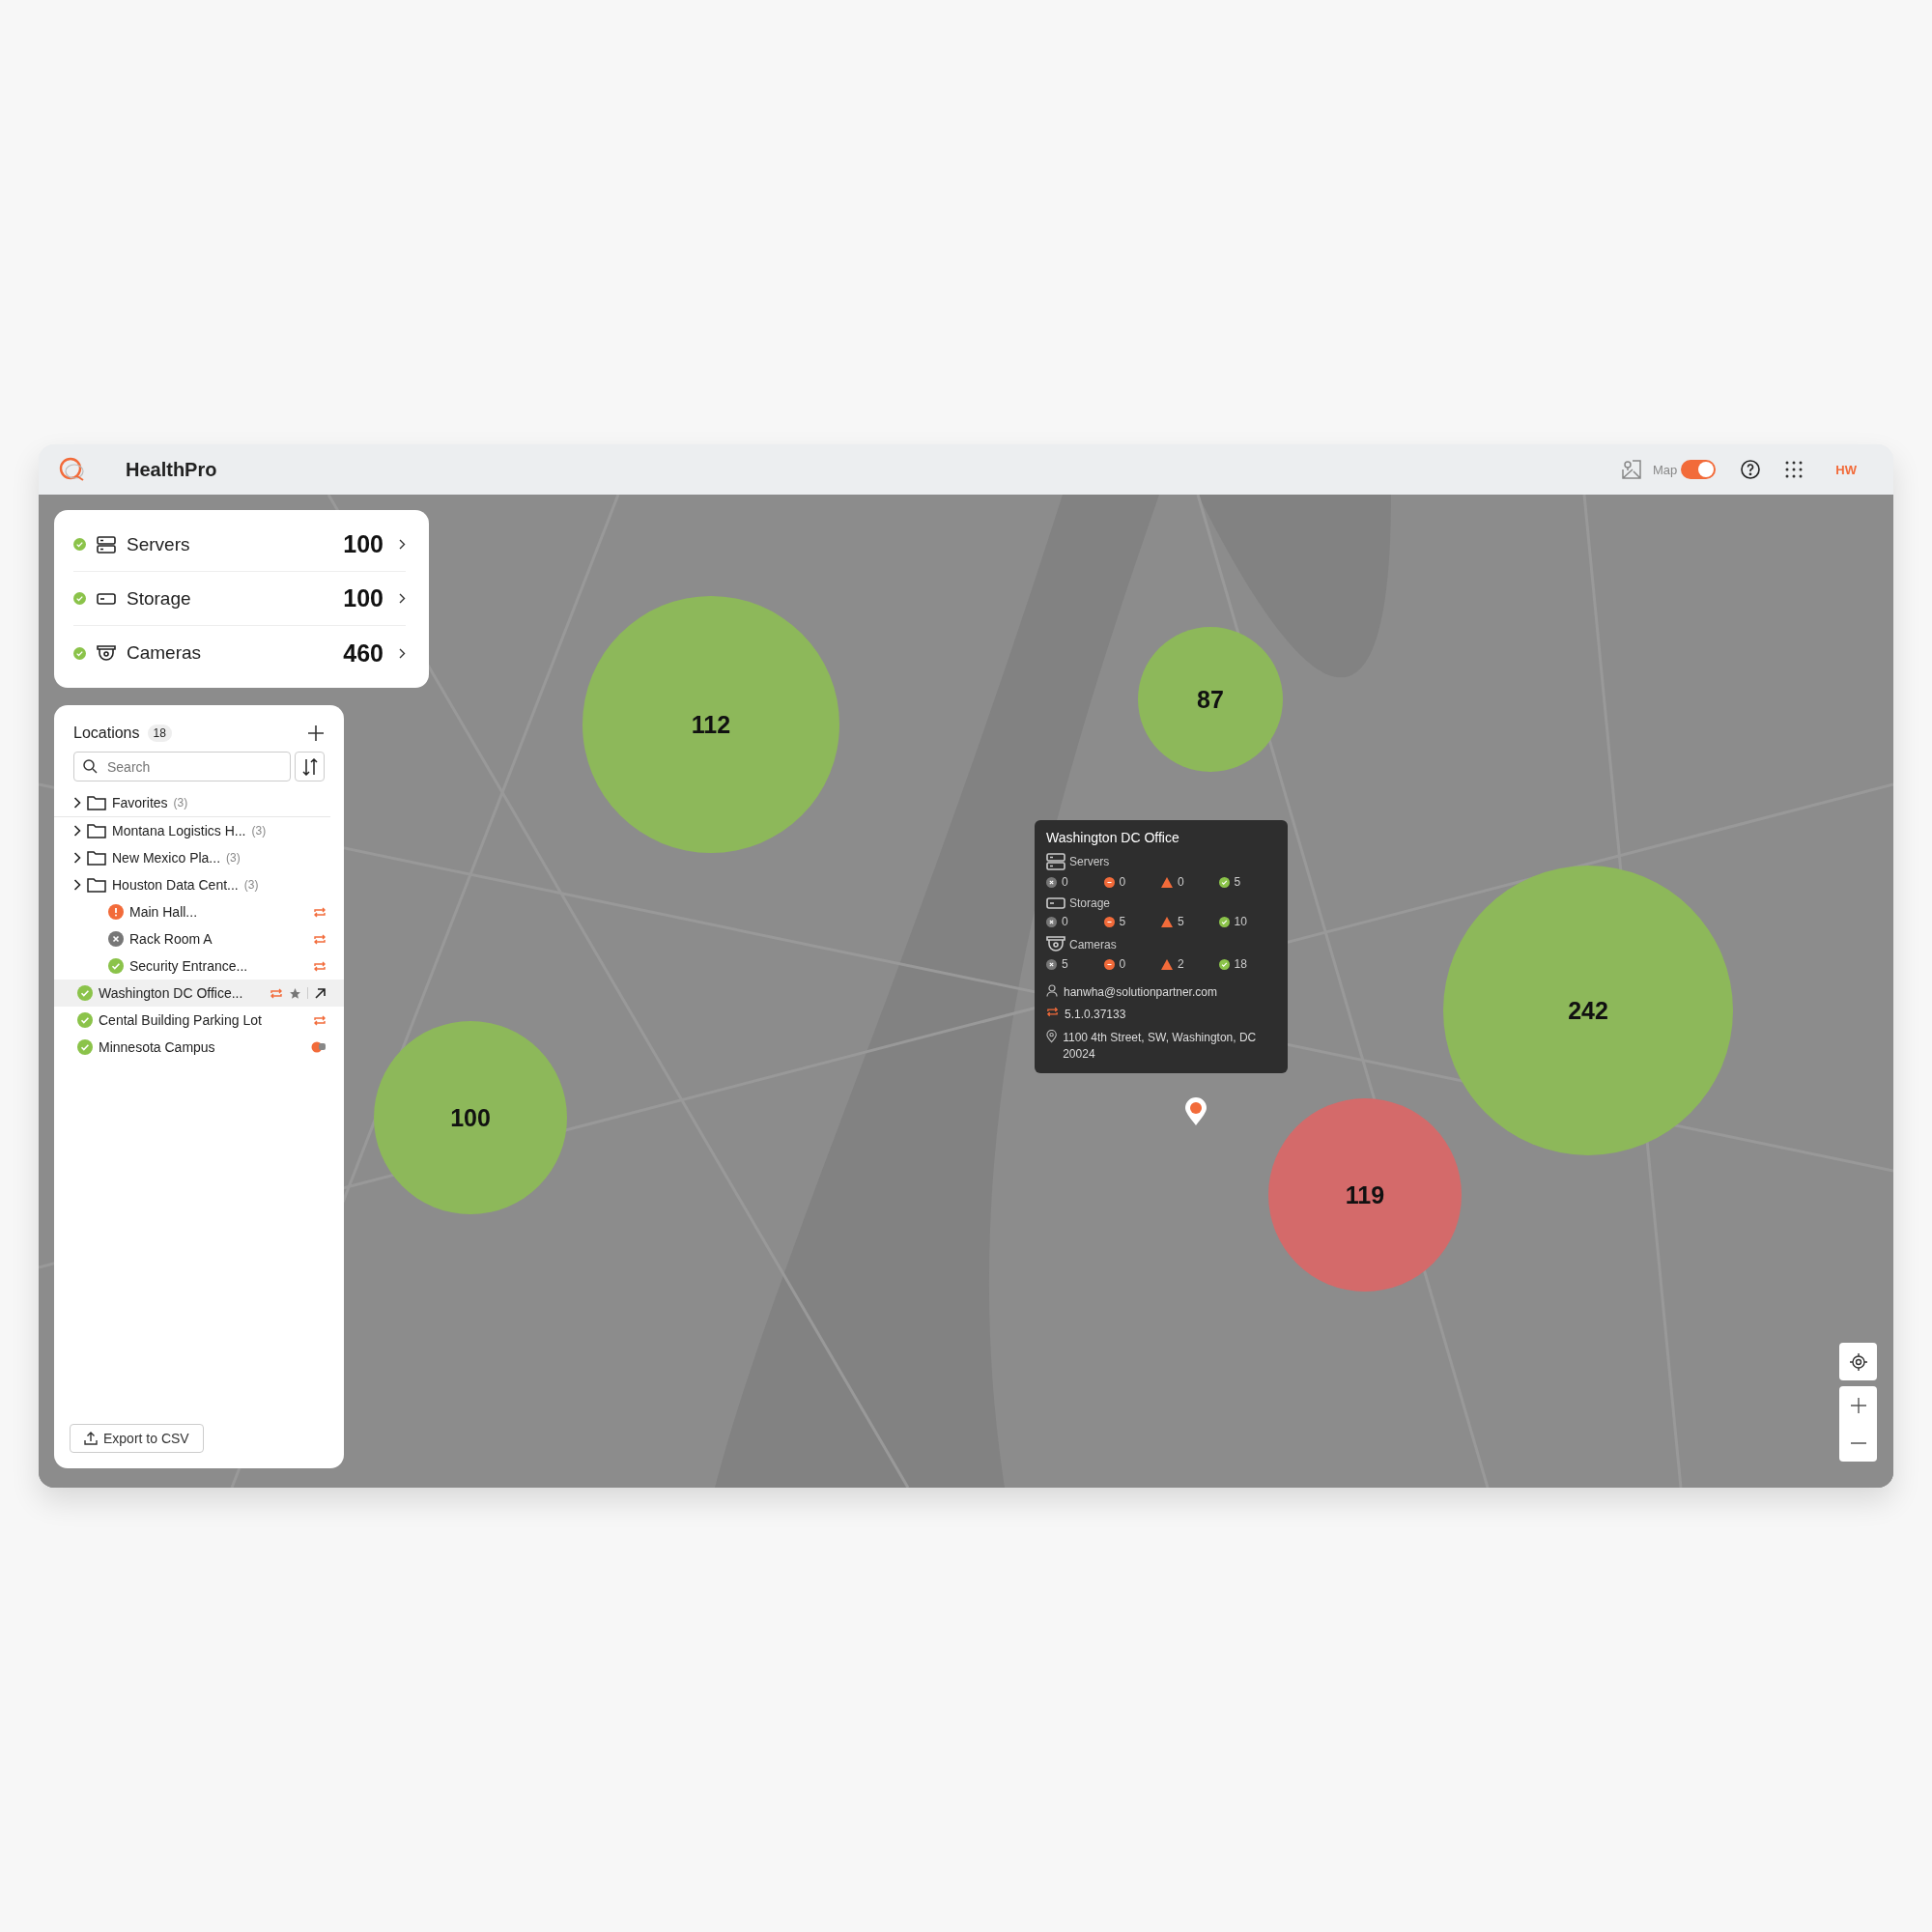 The width and height of the screenshot is (1932, 1932). What do you see at coordinates (1140, 992) in the screenshot?
I see `user-email: hanwha@solutionpartner.com` at bounding box center [1140, 992].